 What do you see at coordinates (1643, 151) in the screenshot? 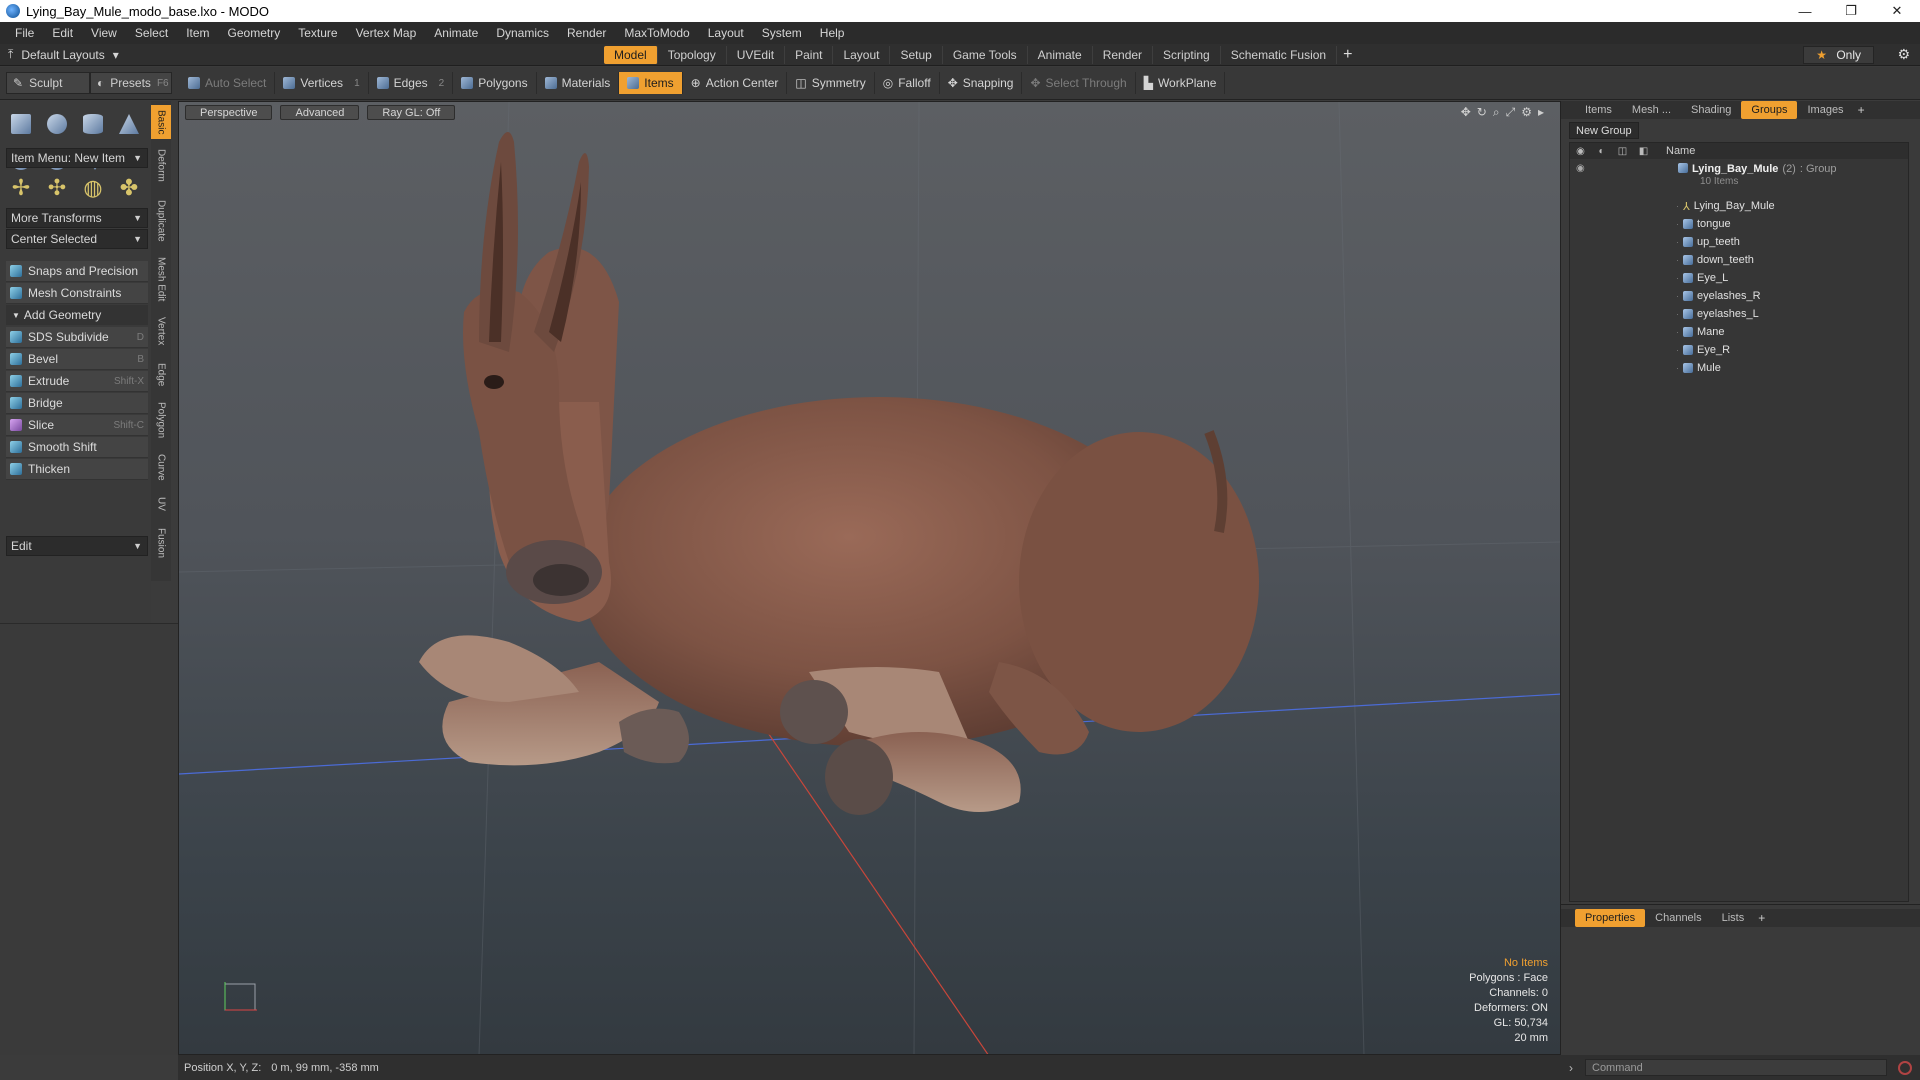
I see `select-column-icon: ◧` at bounding box center [1643, 151].